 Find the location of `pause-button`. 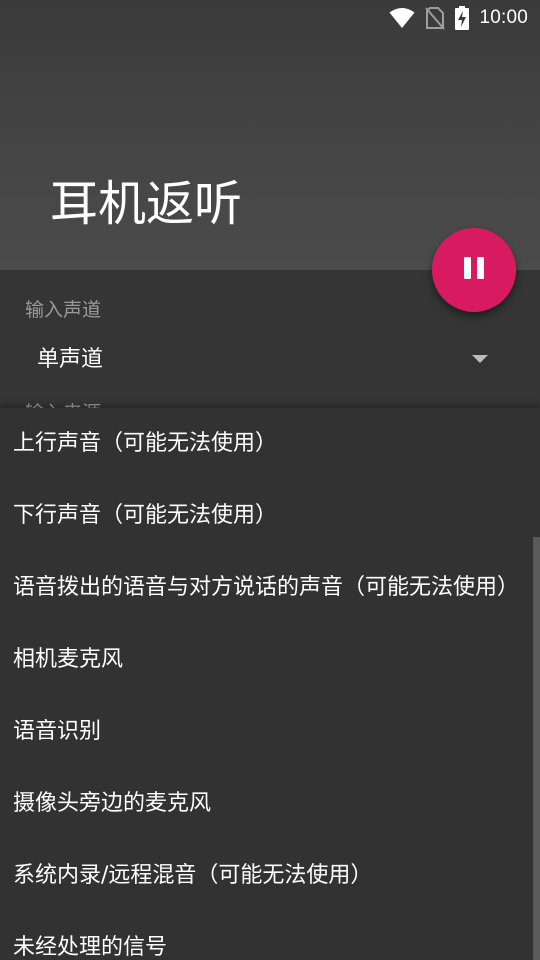

pause-button is located at coordinates (474, 270).